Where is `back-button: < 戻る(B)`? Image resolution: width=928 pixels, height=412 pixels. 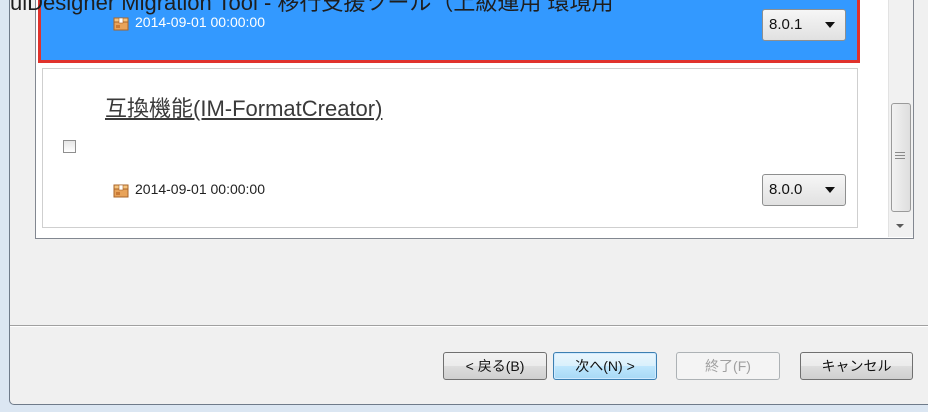 back-button: < 戻る(B) is located at coordinates (495, 366).